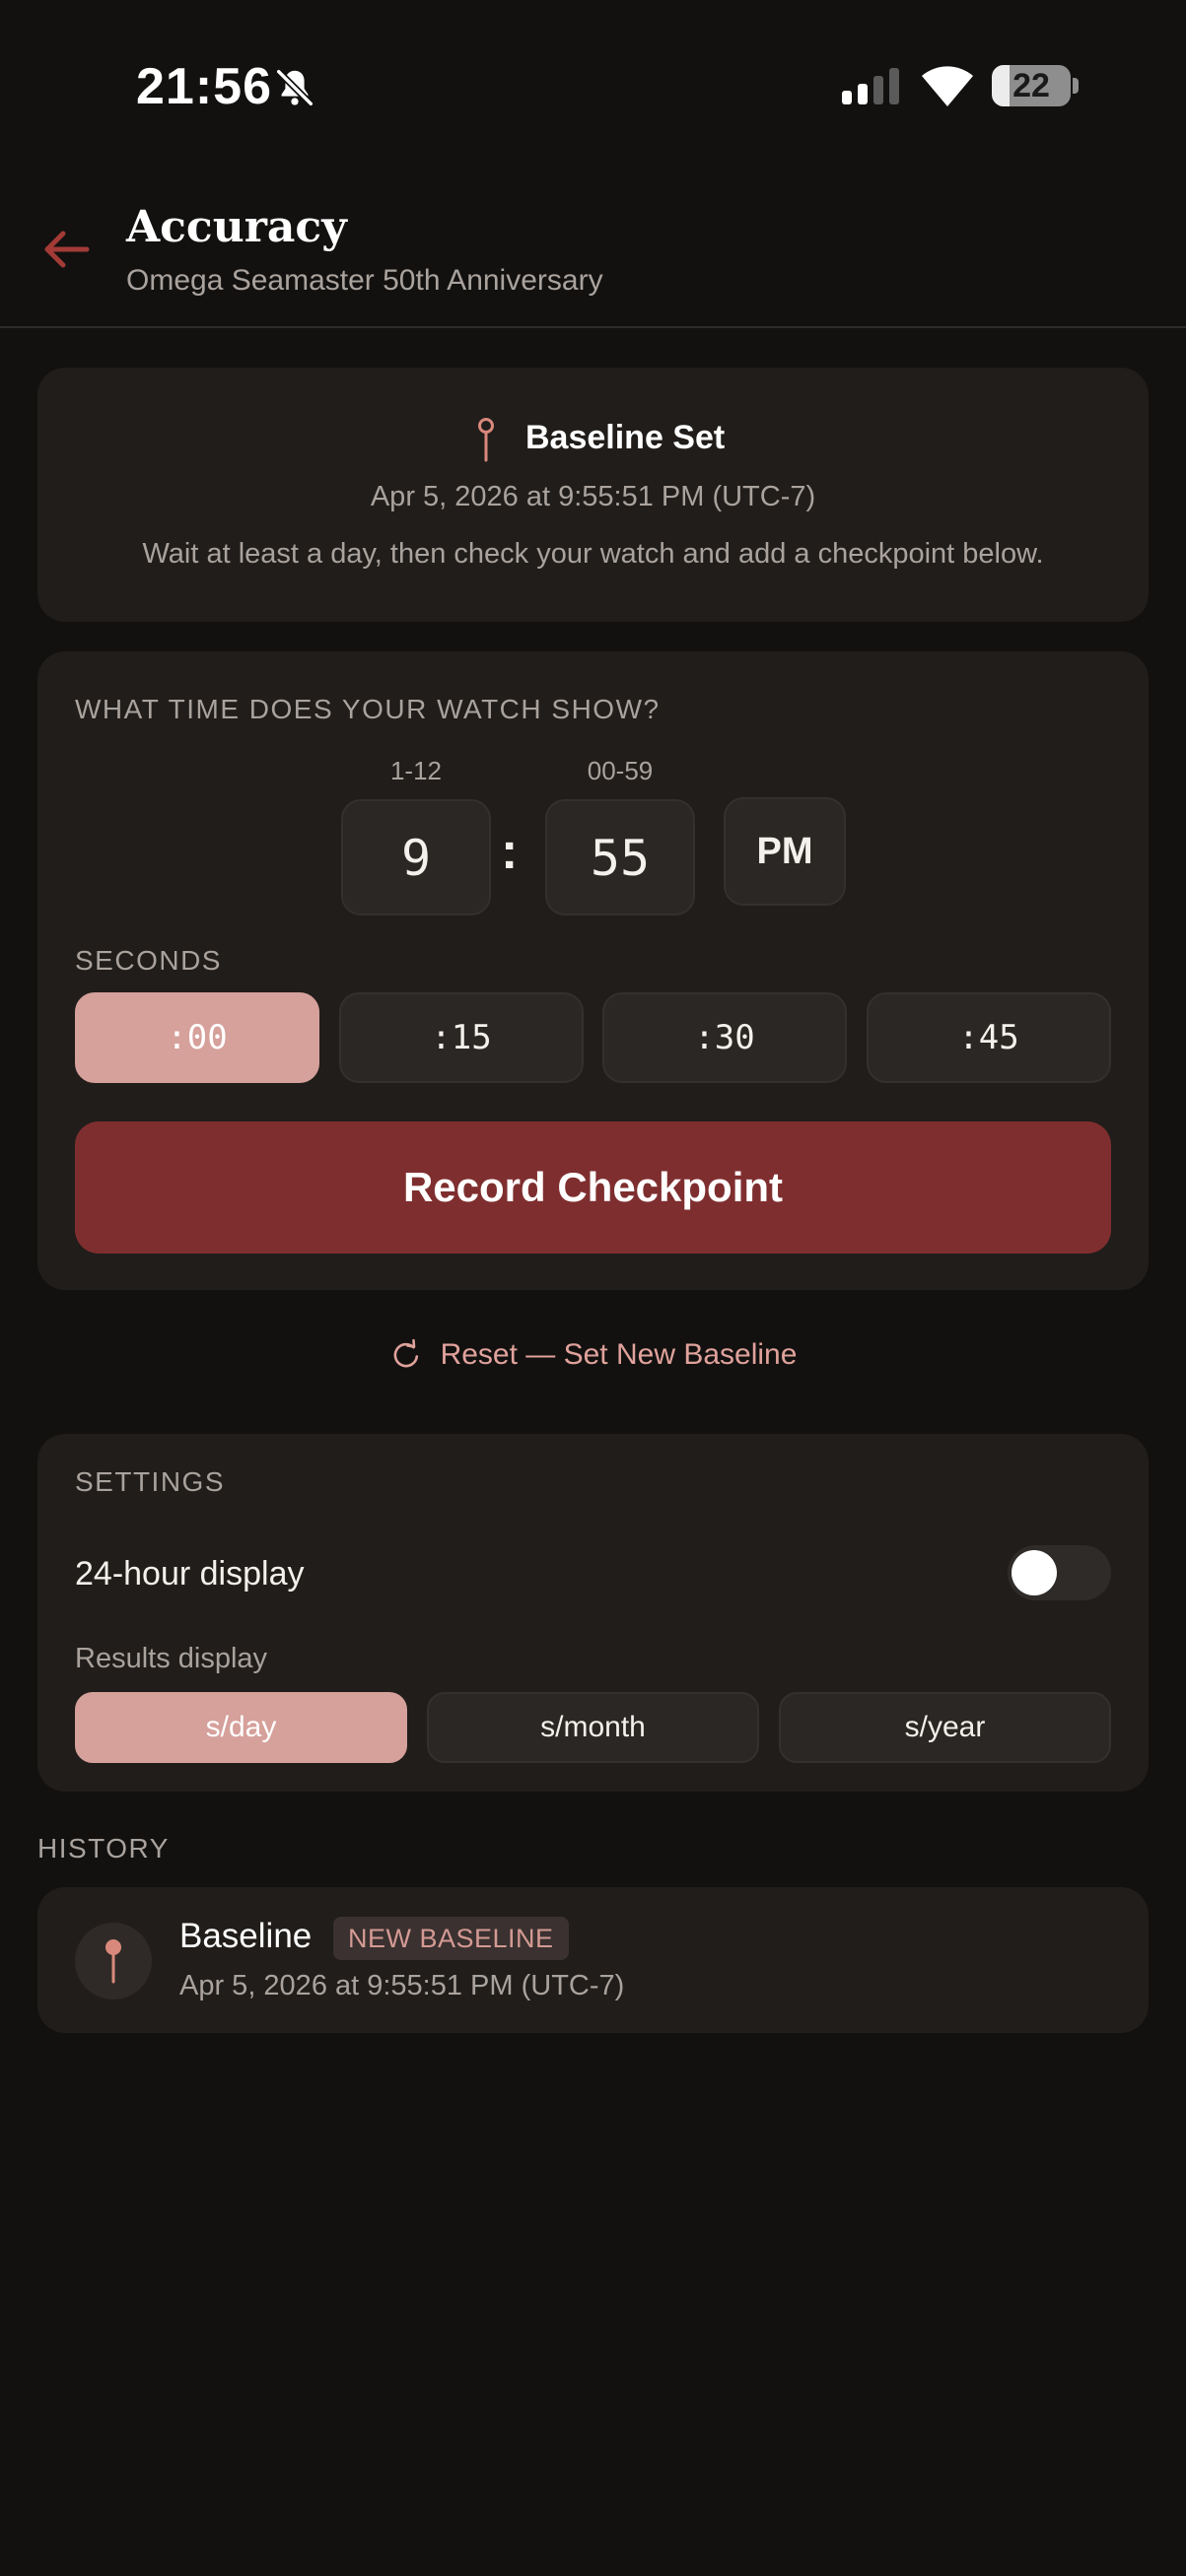  Describe the element at coordinates (171, 1658) in the screenshot. I see `results-display-label: Results display` at that location.